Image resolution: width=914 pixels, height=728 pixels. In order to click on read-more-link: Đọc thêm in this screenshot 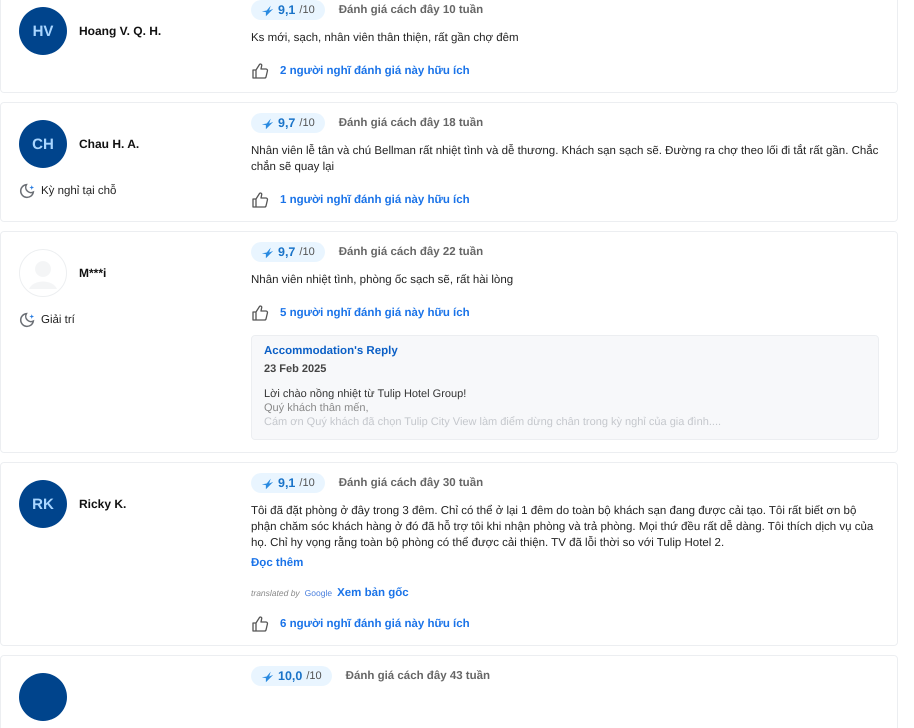, I will do `click(277, 563)`.